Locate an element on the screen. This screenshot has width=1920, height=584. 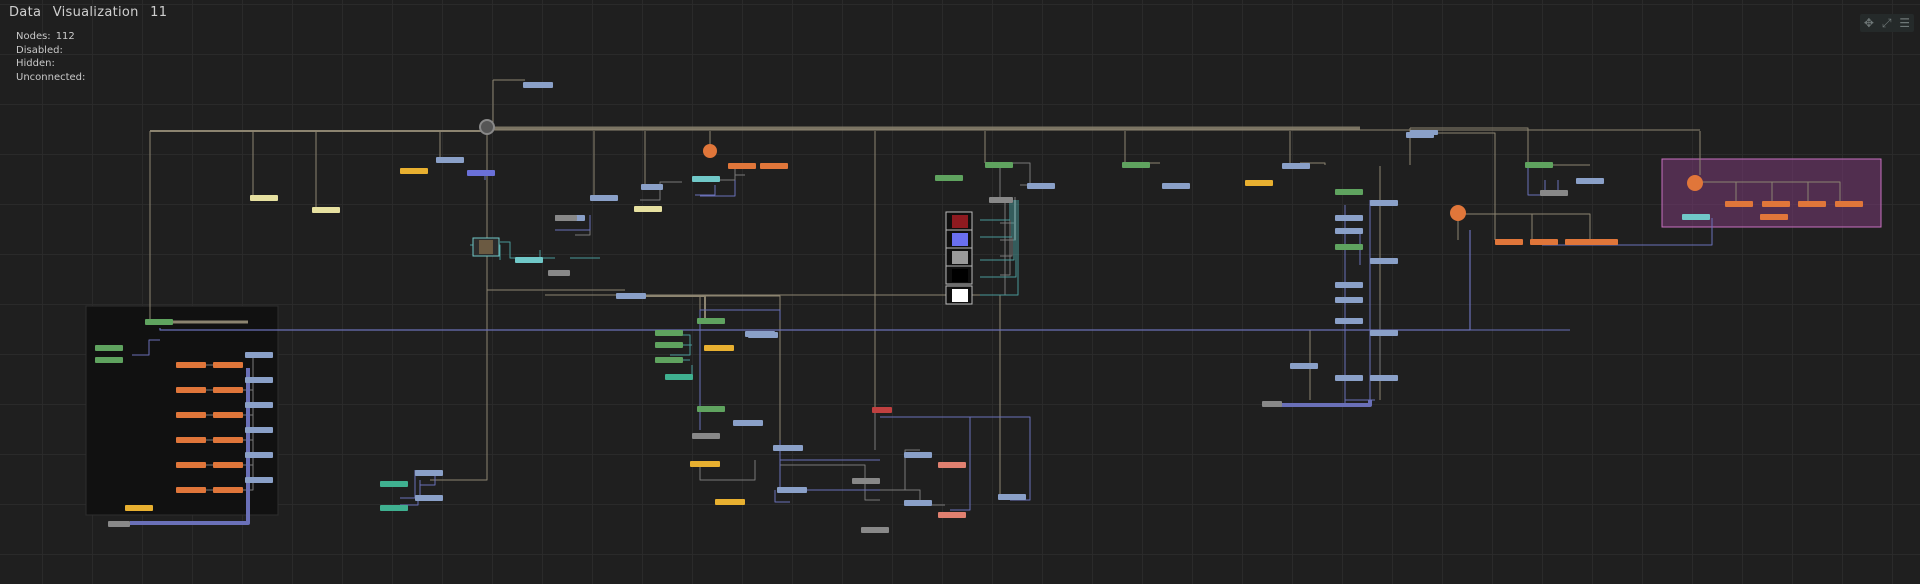
node-blue-l2 is located at coordinates (259, 380).